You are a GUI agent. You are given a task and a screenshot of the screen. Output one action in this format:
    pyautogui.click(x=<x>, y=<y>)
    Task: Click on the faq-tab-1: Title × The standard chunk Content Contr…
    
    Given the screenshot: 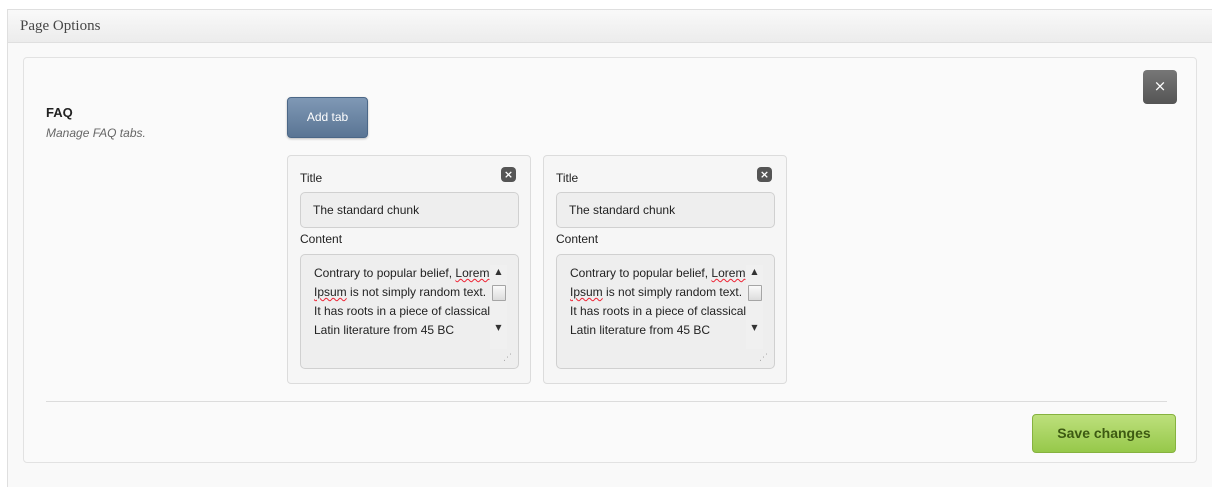 What is the action you would take?
    pyautogui.click(x=409, y=269)
    